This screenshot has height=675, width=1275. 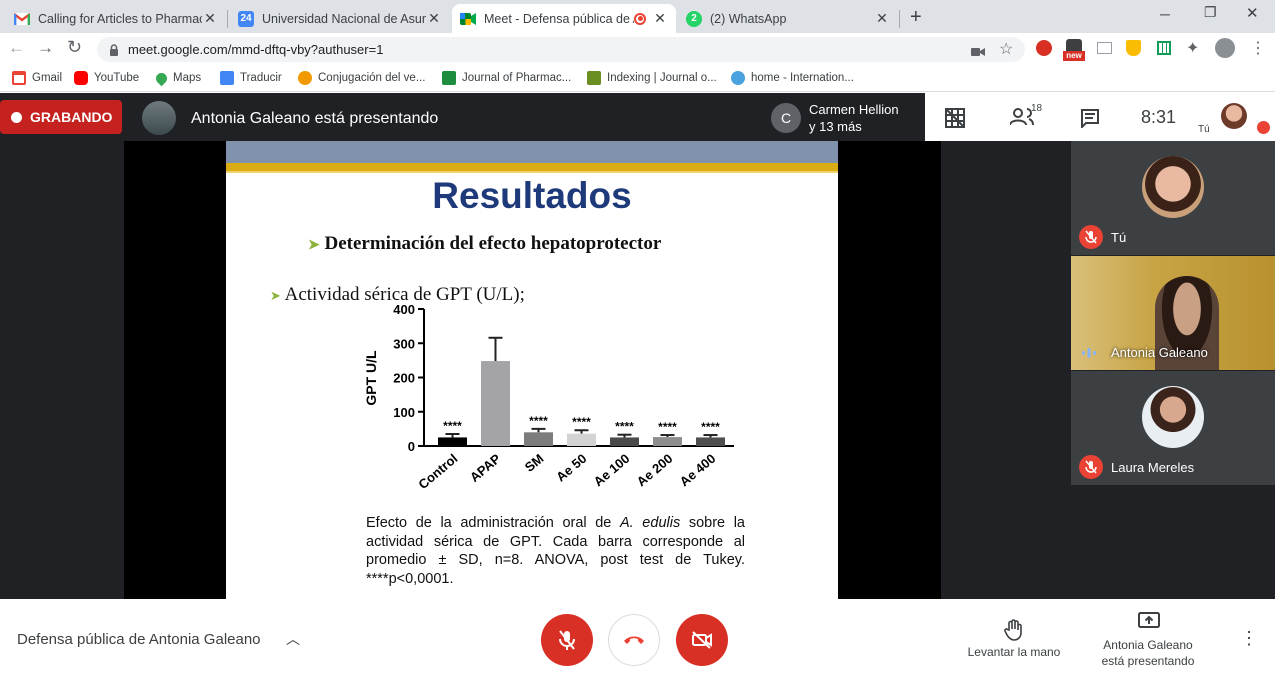 What do you see at coordinates (404, 343) in the screenshot?
I see `y-tick-label: 300` at bounding box center [404, 343].